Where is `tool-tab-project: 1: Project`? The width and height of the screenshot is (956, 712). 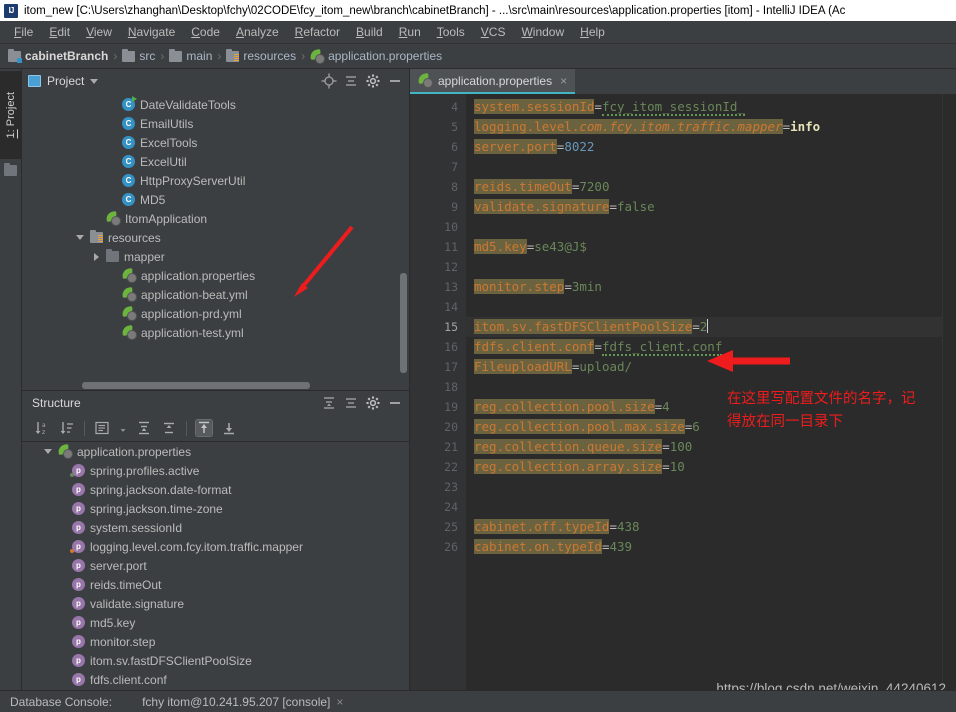
tool-tab-project: 1: Project is located at coordinates (11, 115).